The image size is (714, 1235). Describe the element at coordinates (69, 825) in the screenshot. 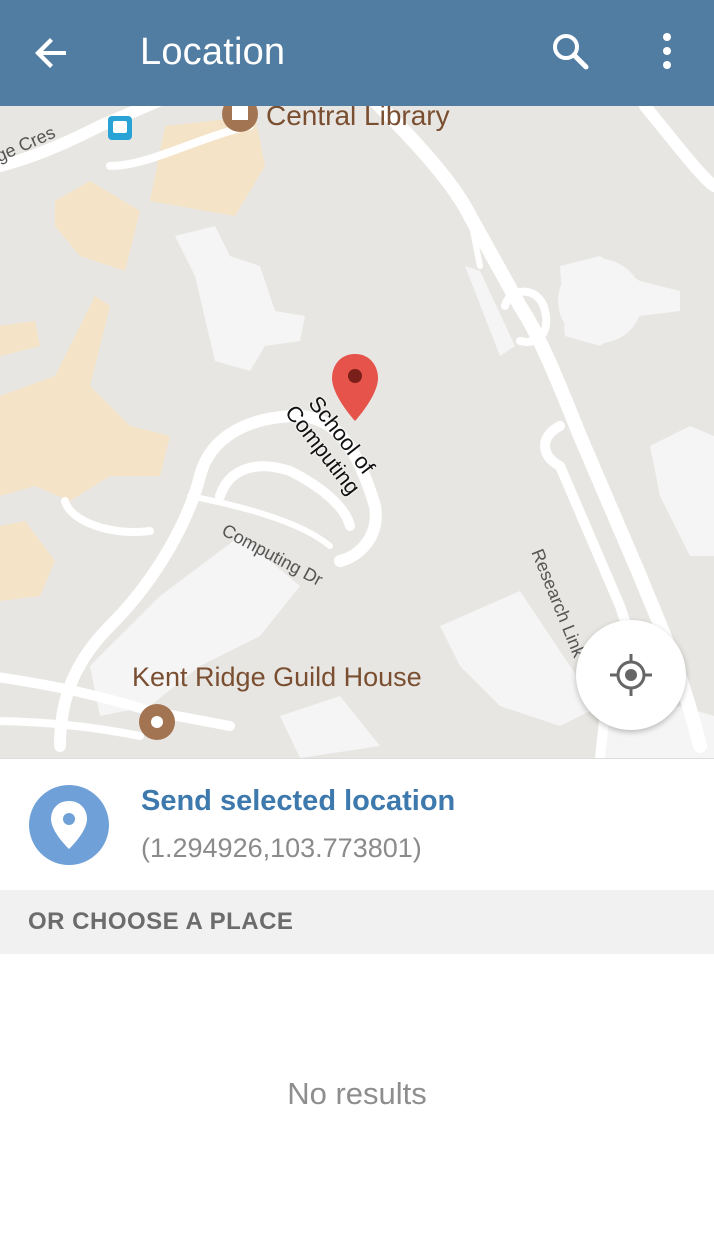

I see `location-pin-icon` at that location.